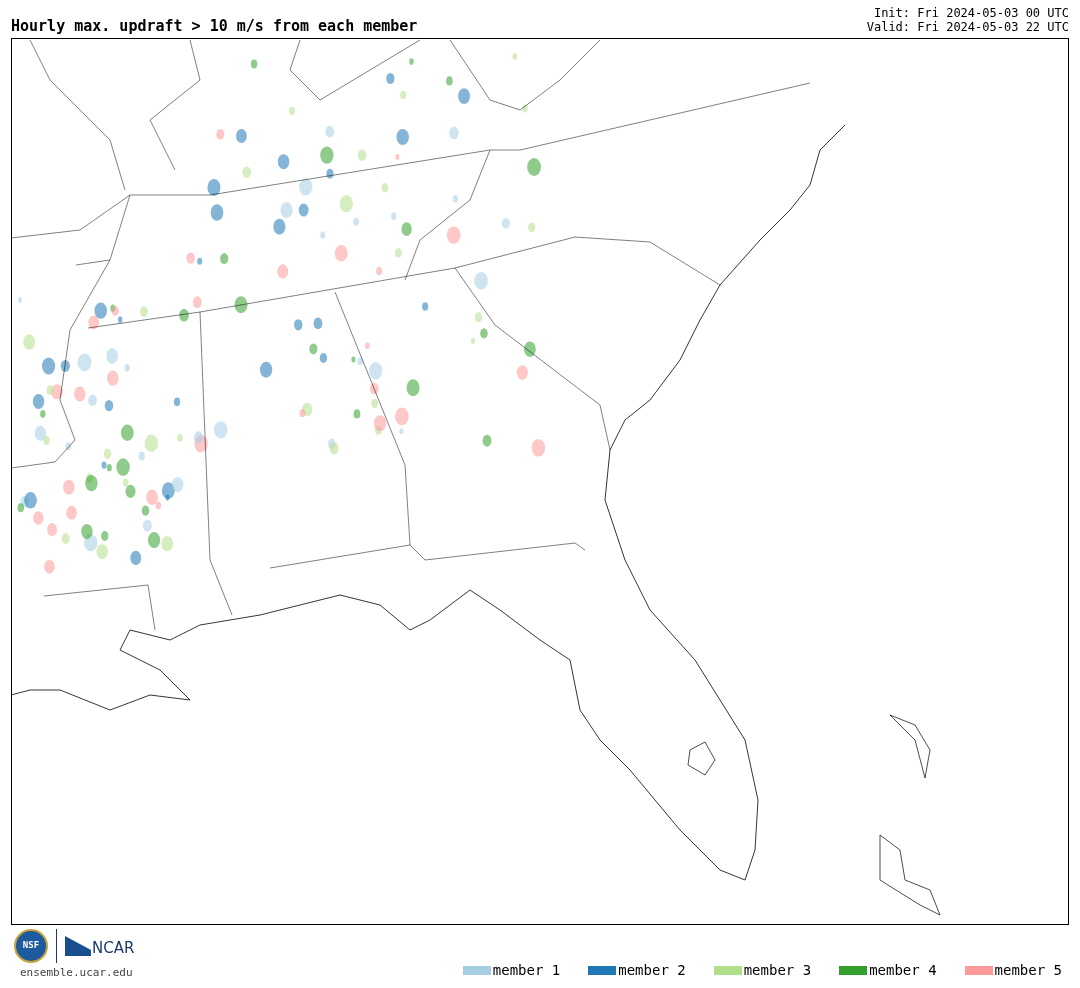  What do you see at coordinates (526, 970) in the screenshot?
I see `legend-label: member 1` at bounding box center [526, 970].